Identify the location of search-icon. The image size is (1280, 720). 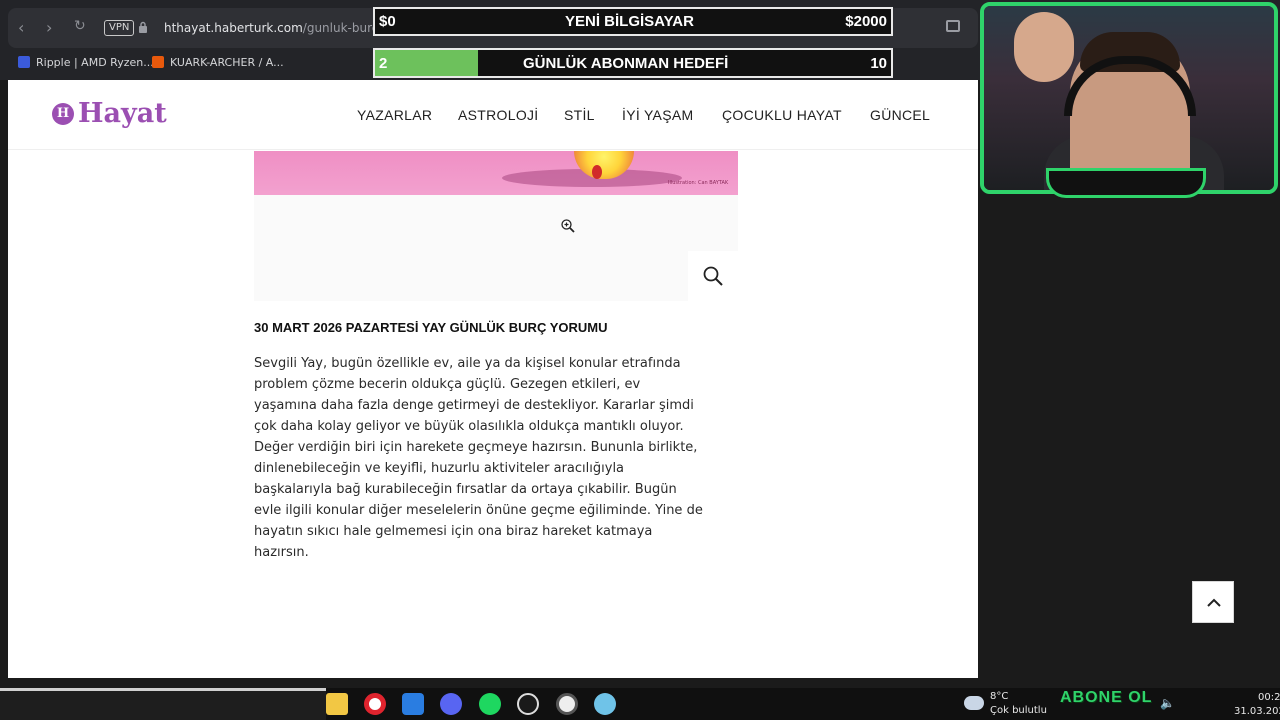
(713, 276).